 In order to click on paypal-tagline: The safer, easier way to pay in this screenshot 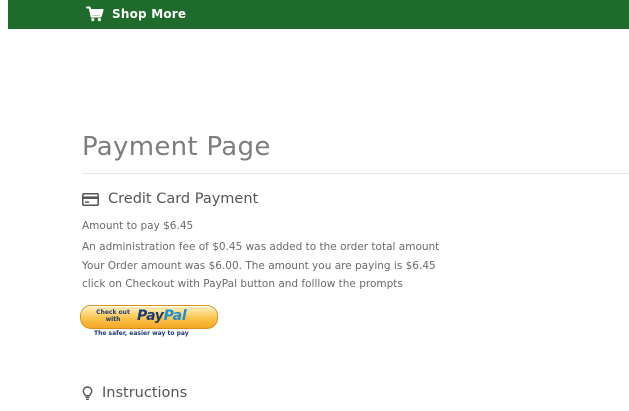, I will do `click(141, 333)`.